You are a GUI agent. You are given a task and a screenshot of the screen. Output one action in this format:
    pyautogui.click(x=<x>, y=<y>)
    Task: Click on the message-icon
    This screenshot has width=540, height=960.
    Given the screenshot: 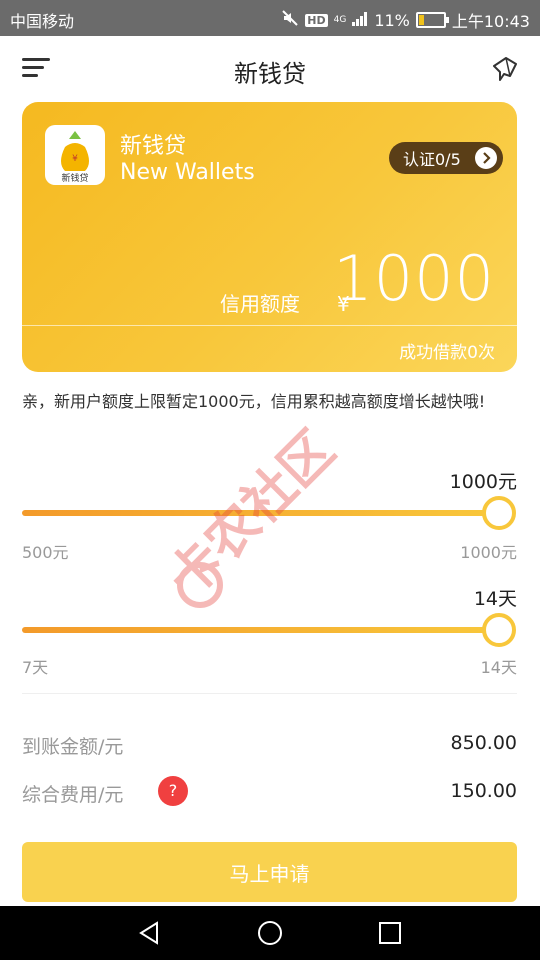 What is the action you would take?
    pyautogui.click(x=505, y=69)
    